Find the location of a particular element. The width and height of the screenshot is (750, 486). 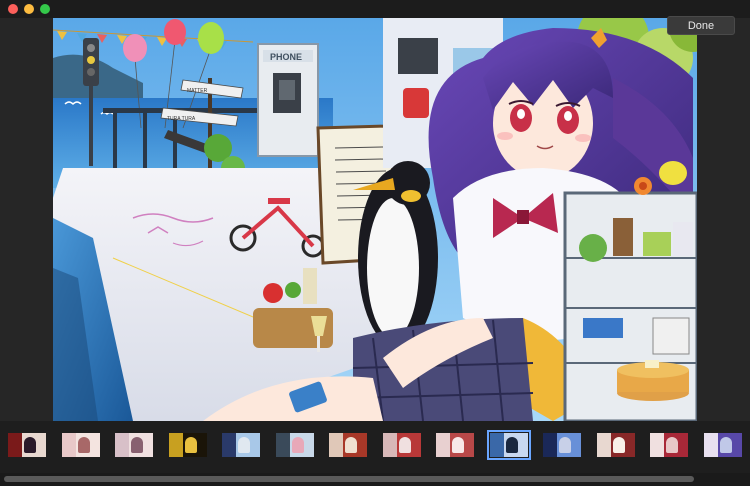

minimize-window-button is located at coordinates (29, 9).